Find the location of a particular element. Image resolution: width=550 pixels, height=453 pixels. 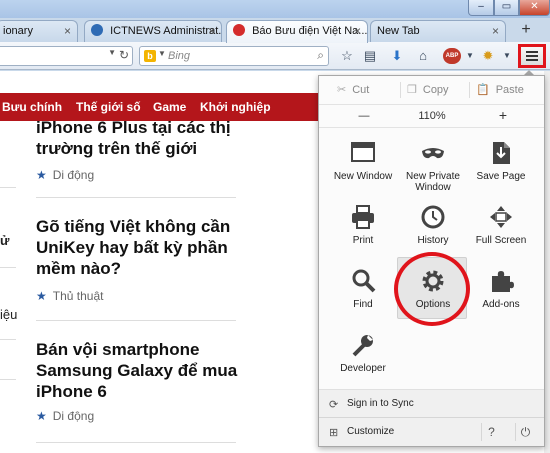

site-nav-item: Bưu chính is located at coordinates (32, 107).